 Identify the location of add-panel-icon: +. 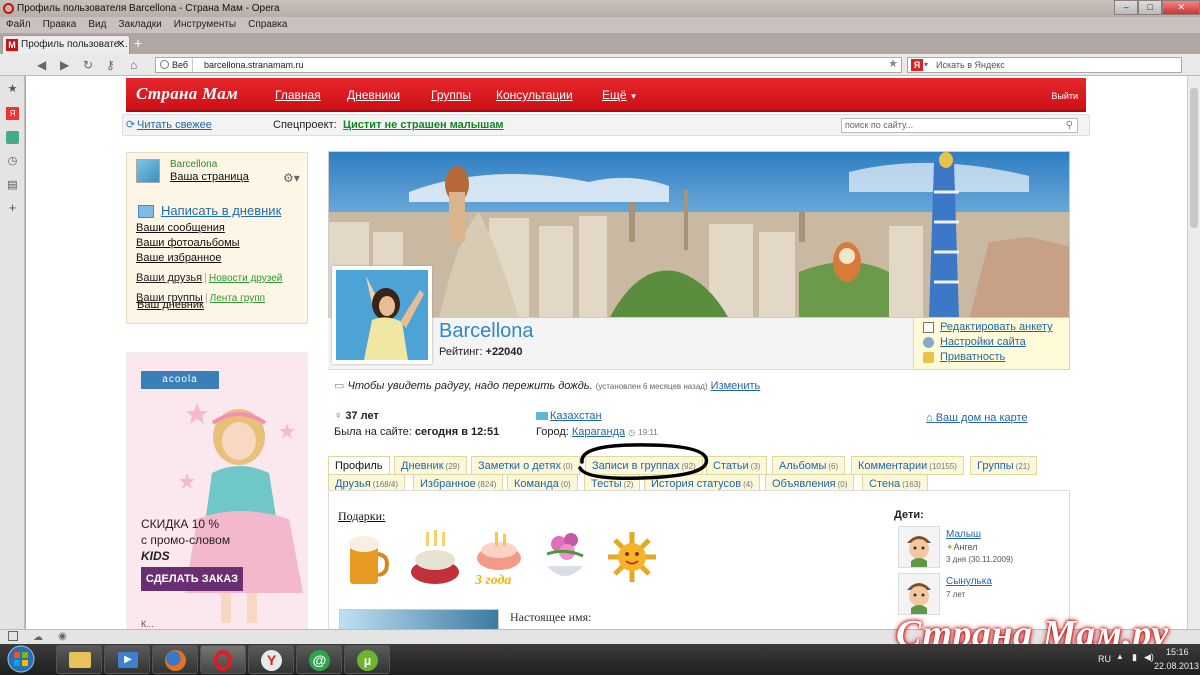
(12, 207).